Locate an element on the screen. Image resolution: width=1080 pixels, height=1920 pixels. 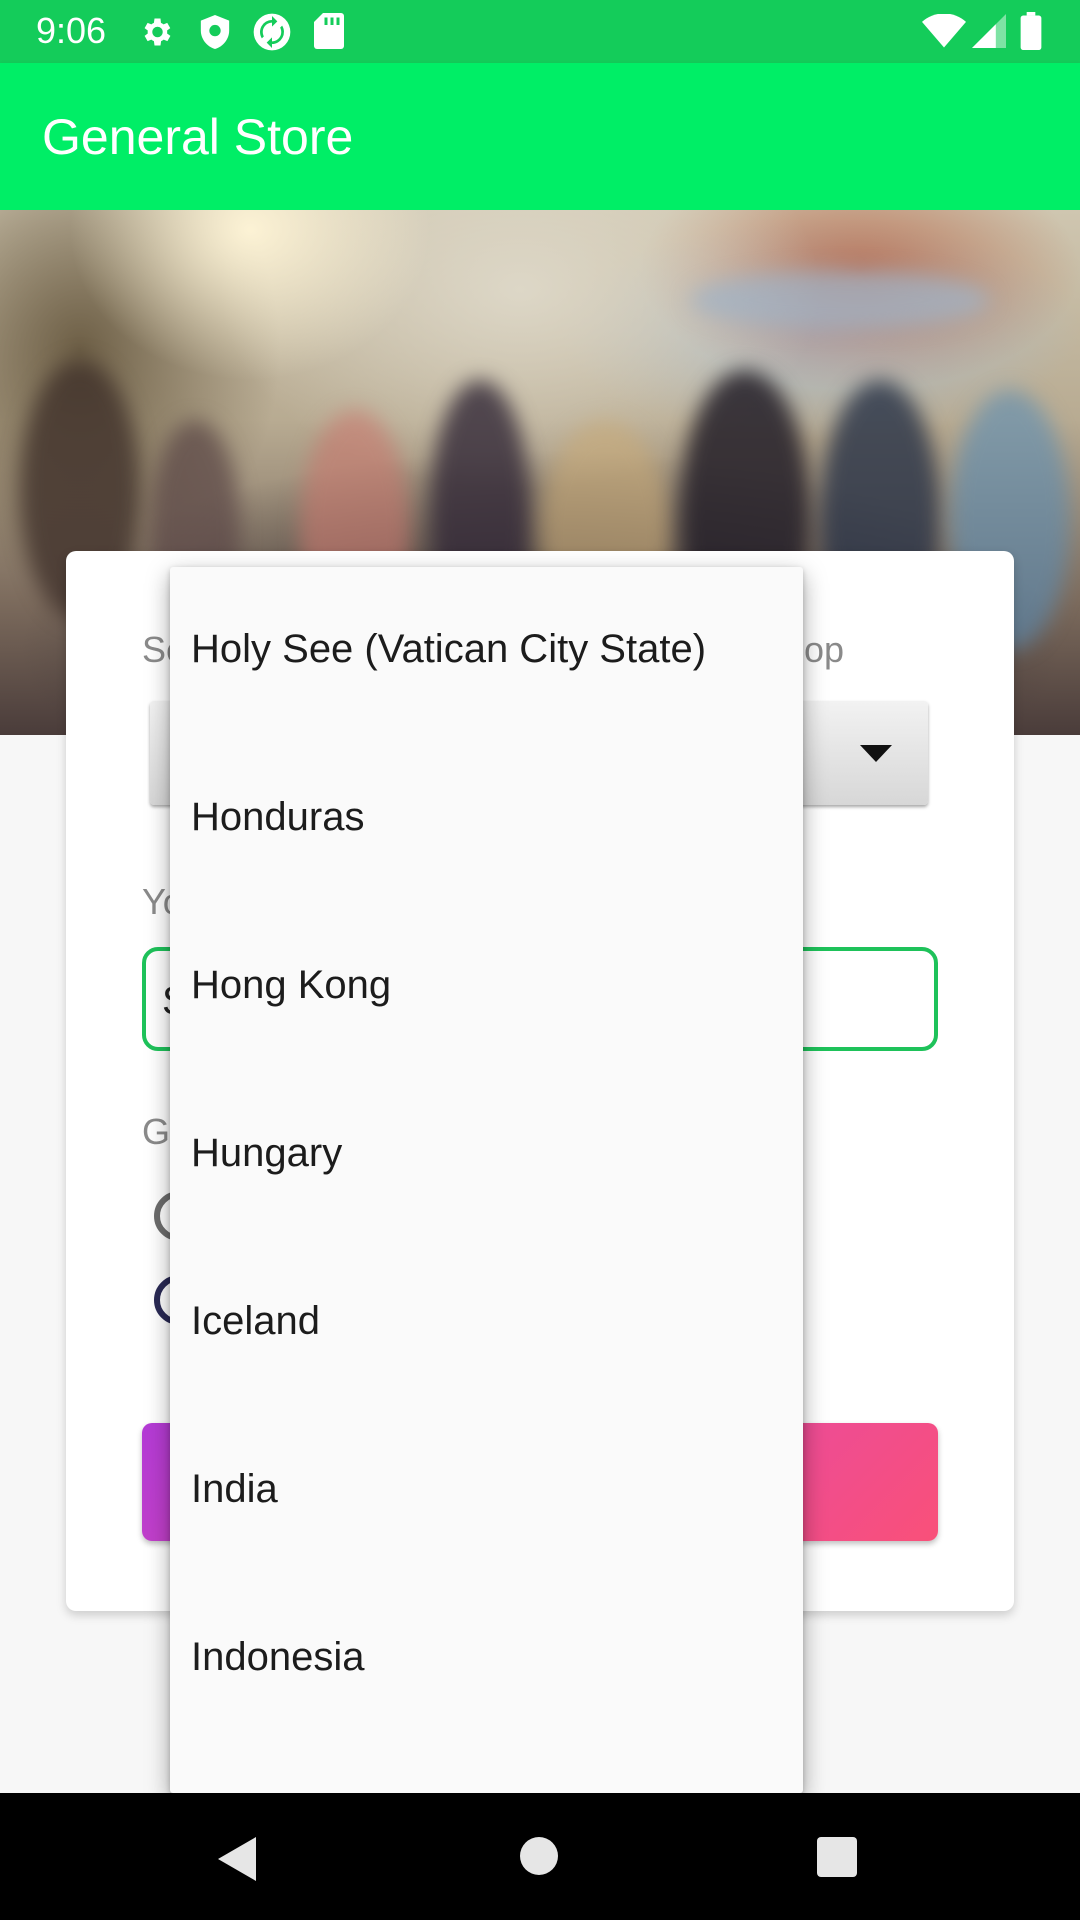
dropdown-item: Hungary is located at coordinates (486, 1155).